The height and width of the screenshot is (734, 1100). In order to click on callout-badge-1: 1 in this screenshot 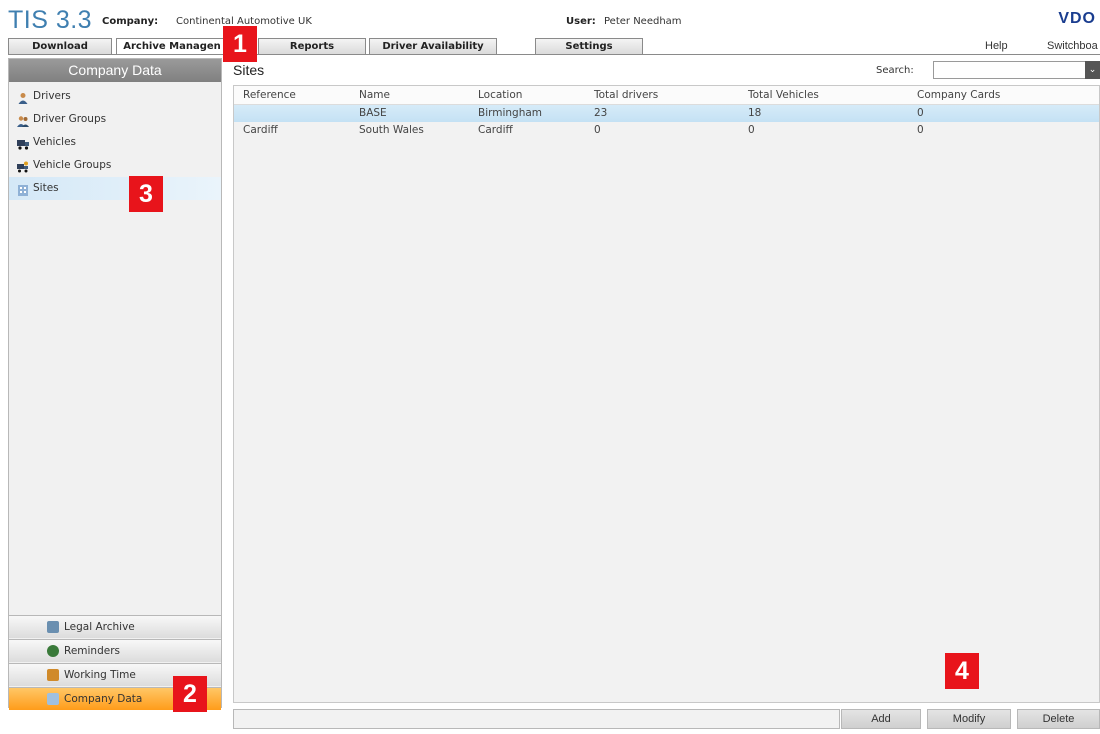, I will do `click(240, 44)`.